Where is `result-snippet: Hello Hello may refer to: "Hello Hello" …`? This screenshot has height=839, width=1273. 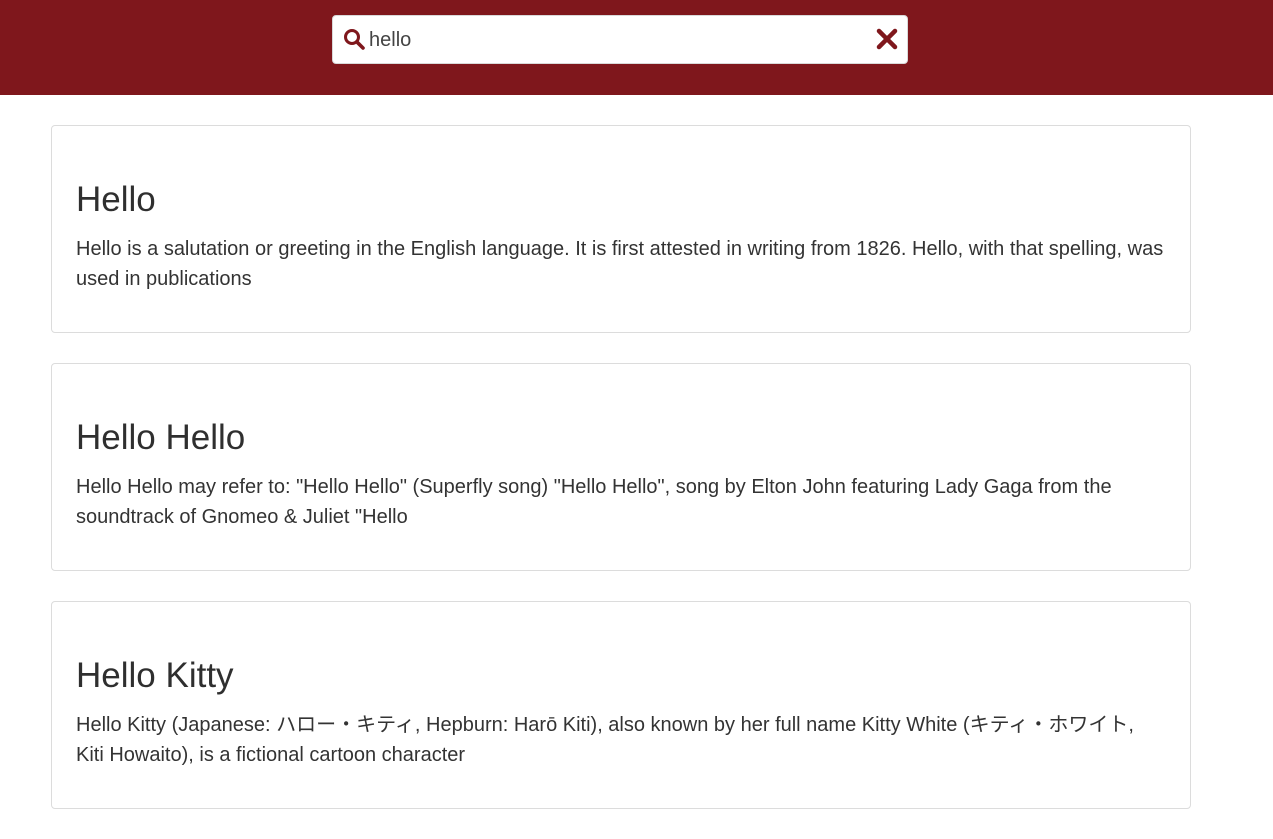 result-snippet: Hello Hello may refer to: "Hello Hello" … is located at coordinates (594, 502).